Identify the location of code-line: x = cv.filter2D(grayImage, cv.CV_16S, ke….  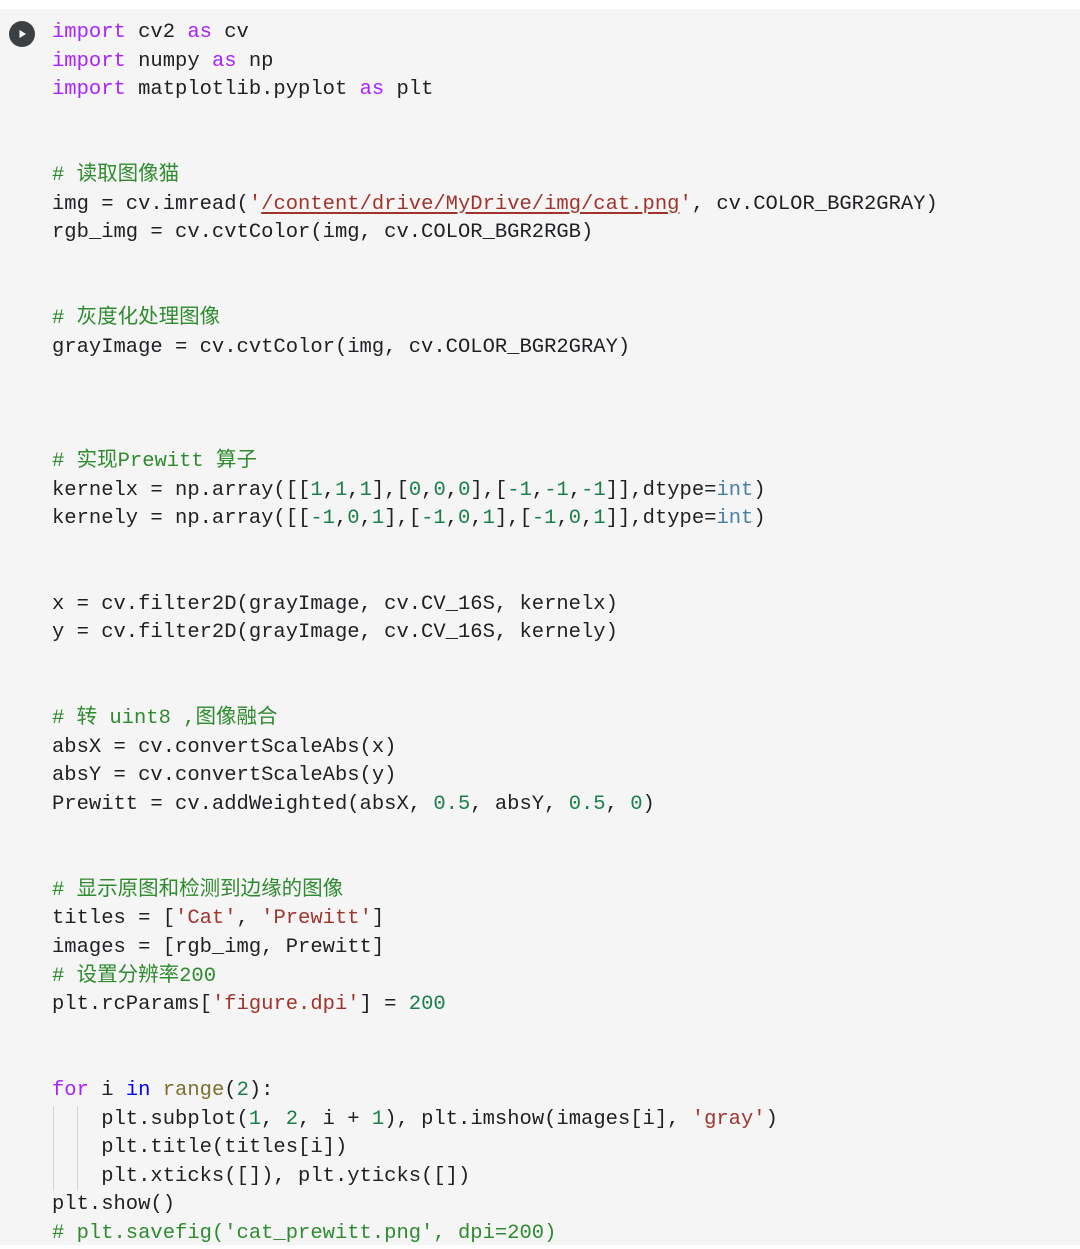
(562, 605).